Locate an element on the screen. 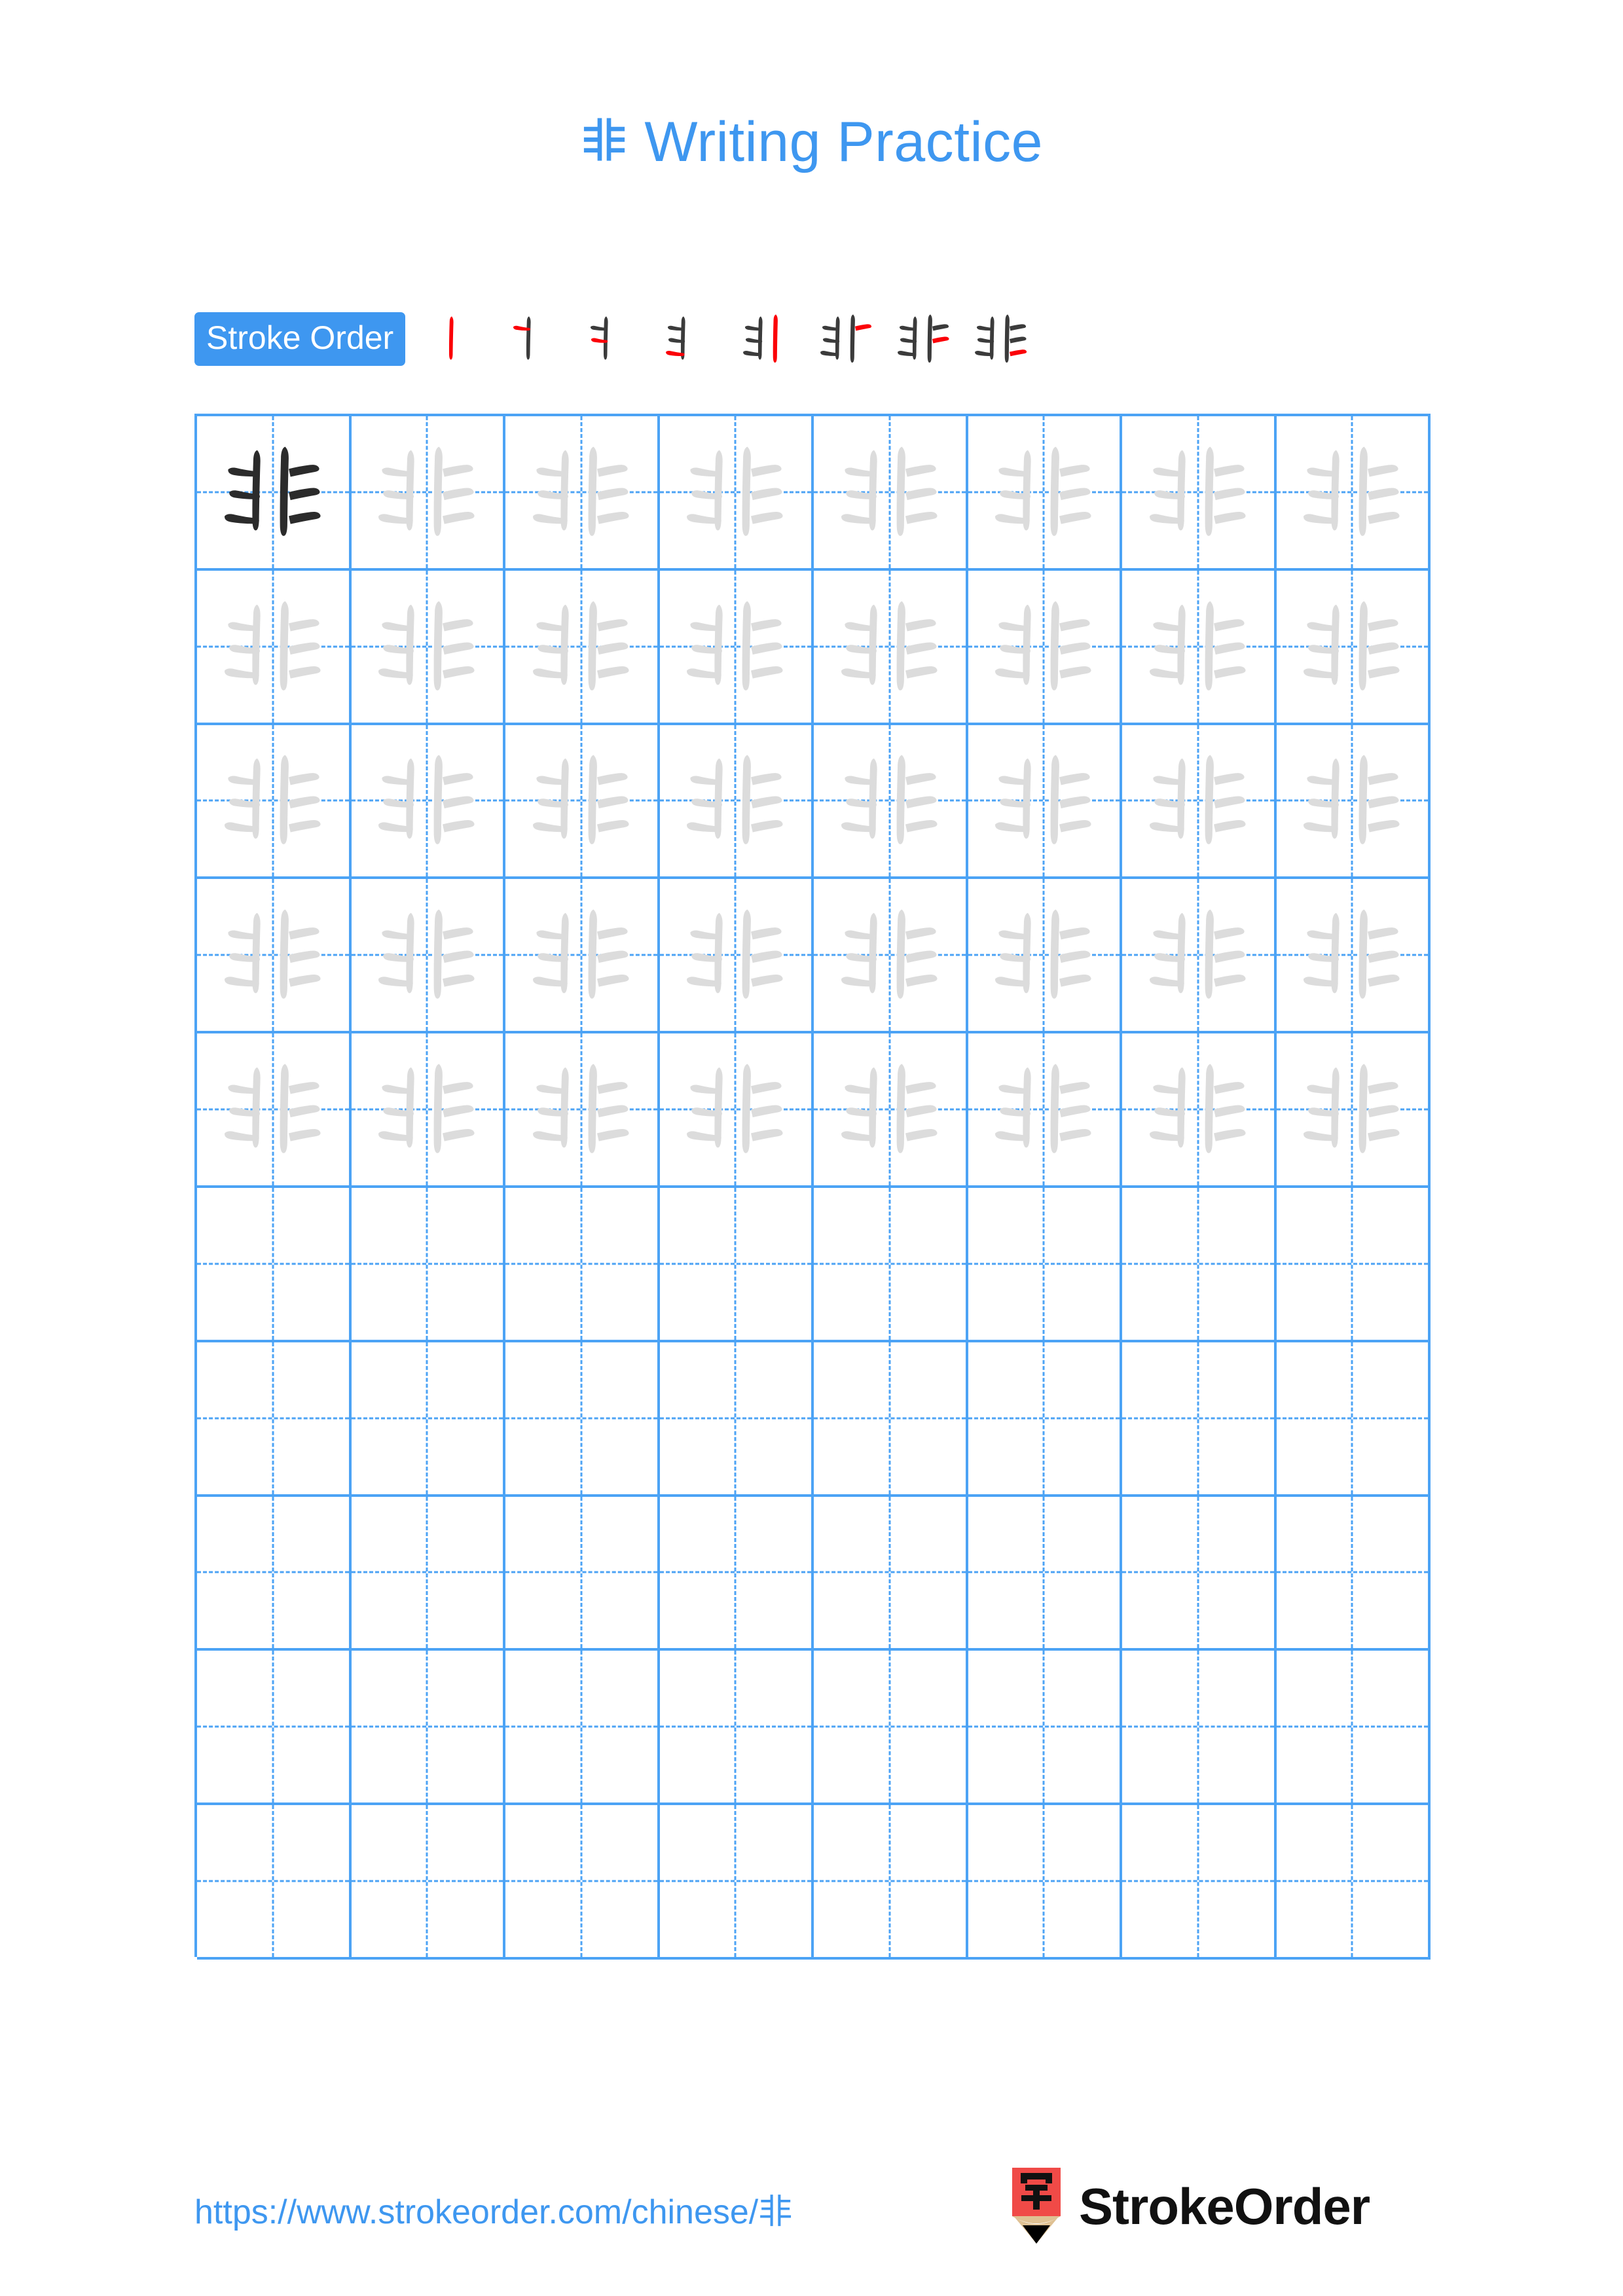 Image resolution: width=1623 pixels, height=2296 pixels. grid-cell-model is located at coordinates (274, 493).